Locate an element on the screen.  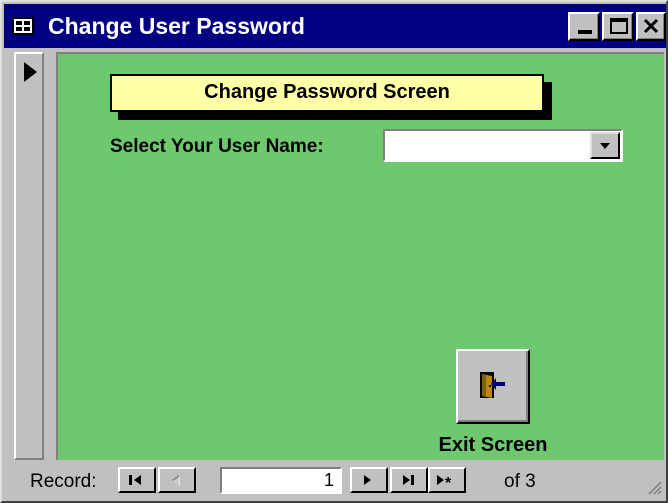
record-count: of 3 is located at coordinates (520, 481).